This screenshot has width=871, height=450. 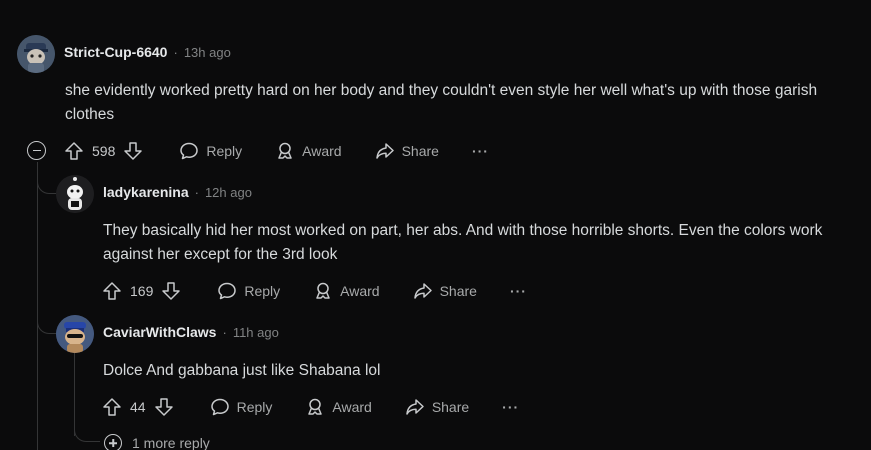 I want to click on thread-connector-more, so click(x=87, y=431).